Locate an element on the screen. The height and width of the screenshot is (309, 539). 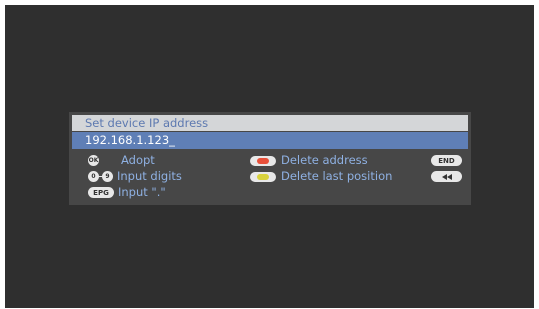
hint-delete-last-position-label: Delete last position is located at coordinates (337, 176).